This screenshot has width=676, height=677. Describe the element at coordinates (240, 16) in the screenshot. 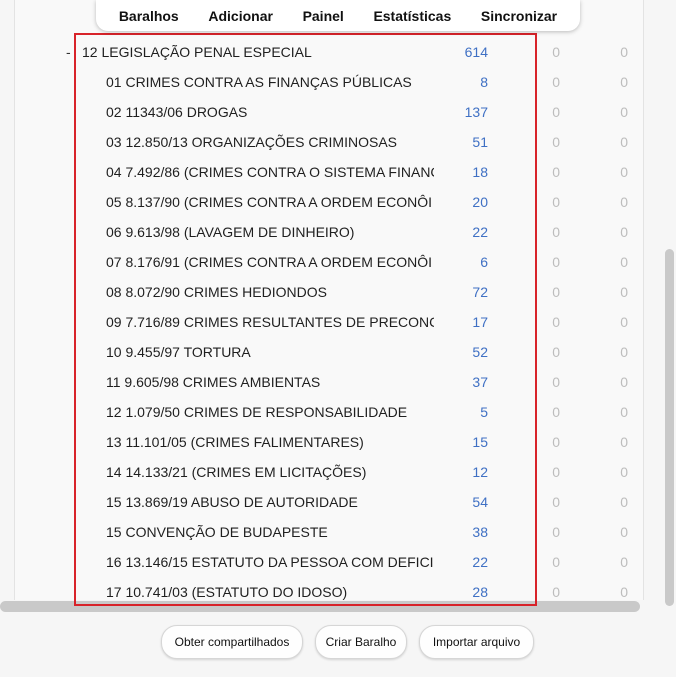

I see `nav-add: Adicionar` at that location.